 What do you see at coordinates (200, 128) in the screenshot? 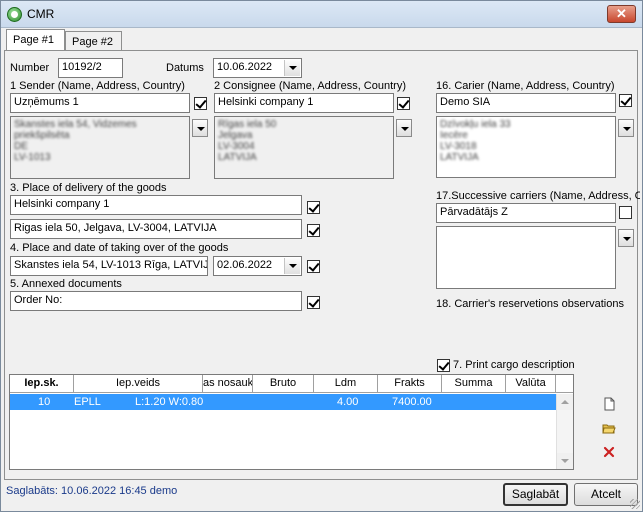
I see `sender-dropdown-button` at bounding box center [200, 128].